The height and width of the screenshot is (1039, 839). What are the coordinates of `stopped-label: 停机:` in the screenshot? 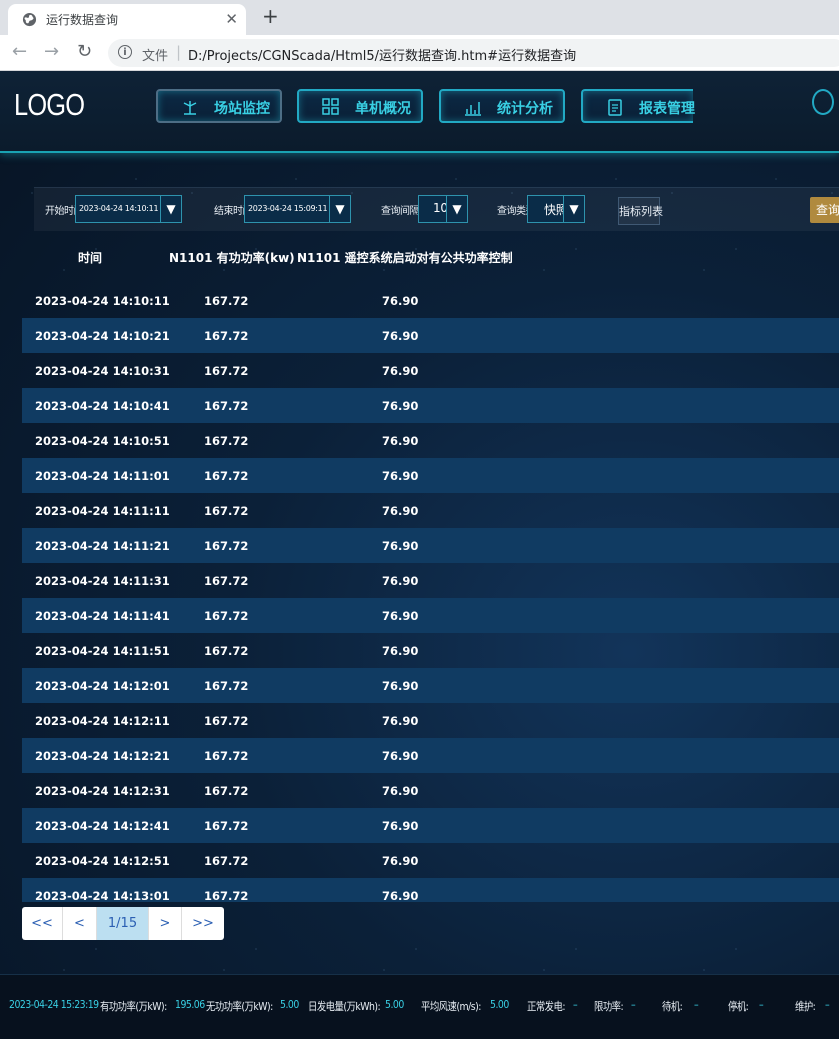 It's located at (738, 1006).